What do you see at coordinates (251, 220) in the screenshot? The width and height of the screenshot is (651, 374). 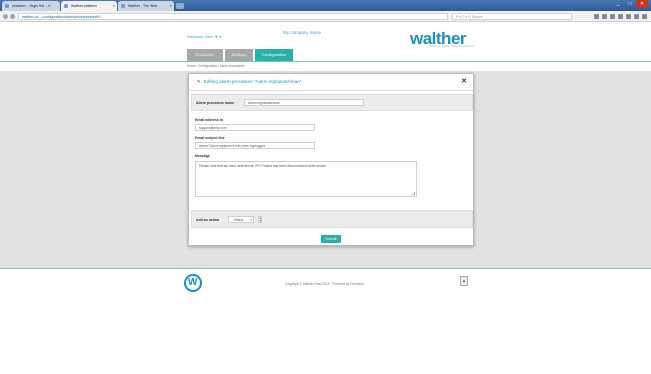 I see `chevron-down-icon: ▾` at bounding box center [251, 220].